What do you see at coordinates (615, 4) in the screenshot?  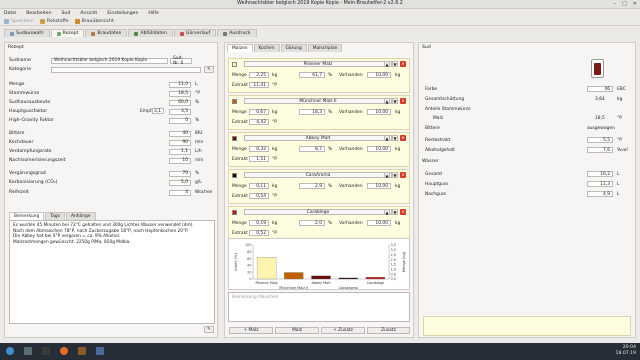 I see `minimize-icon: –` at bounding box center [615, 4].